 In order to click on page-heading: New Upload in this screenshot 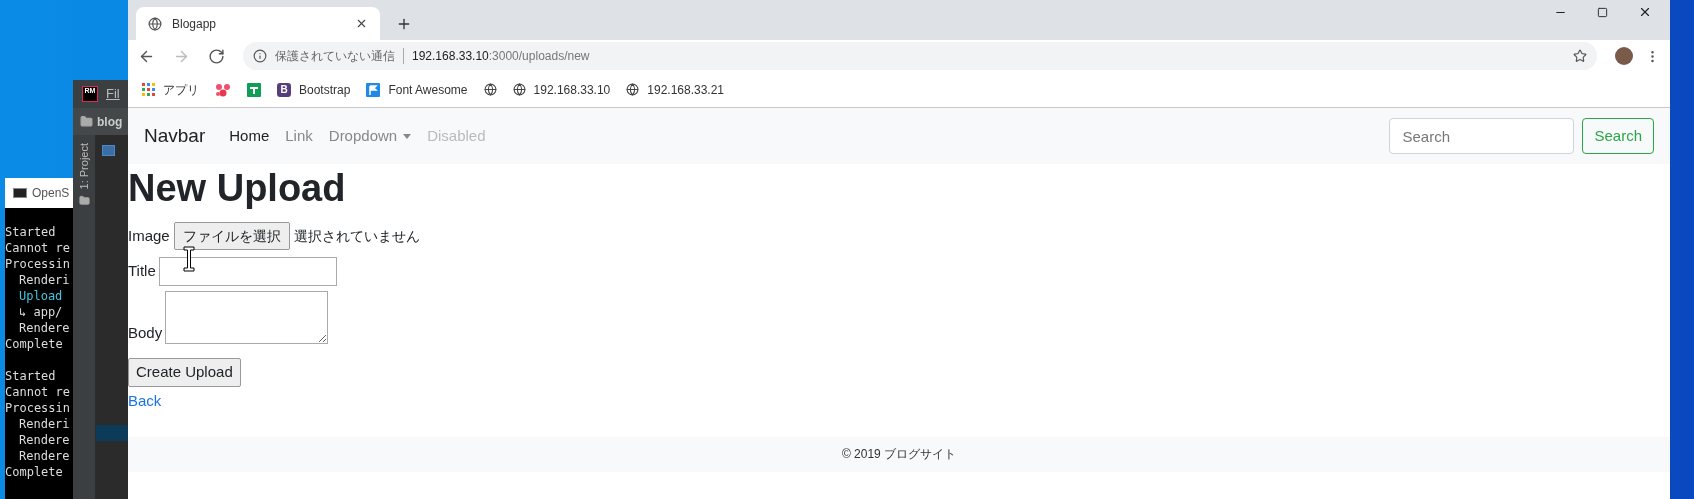, I will do `click(237, 188)`.